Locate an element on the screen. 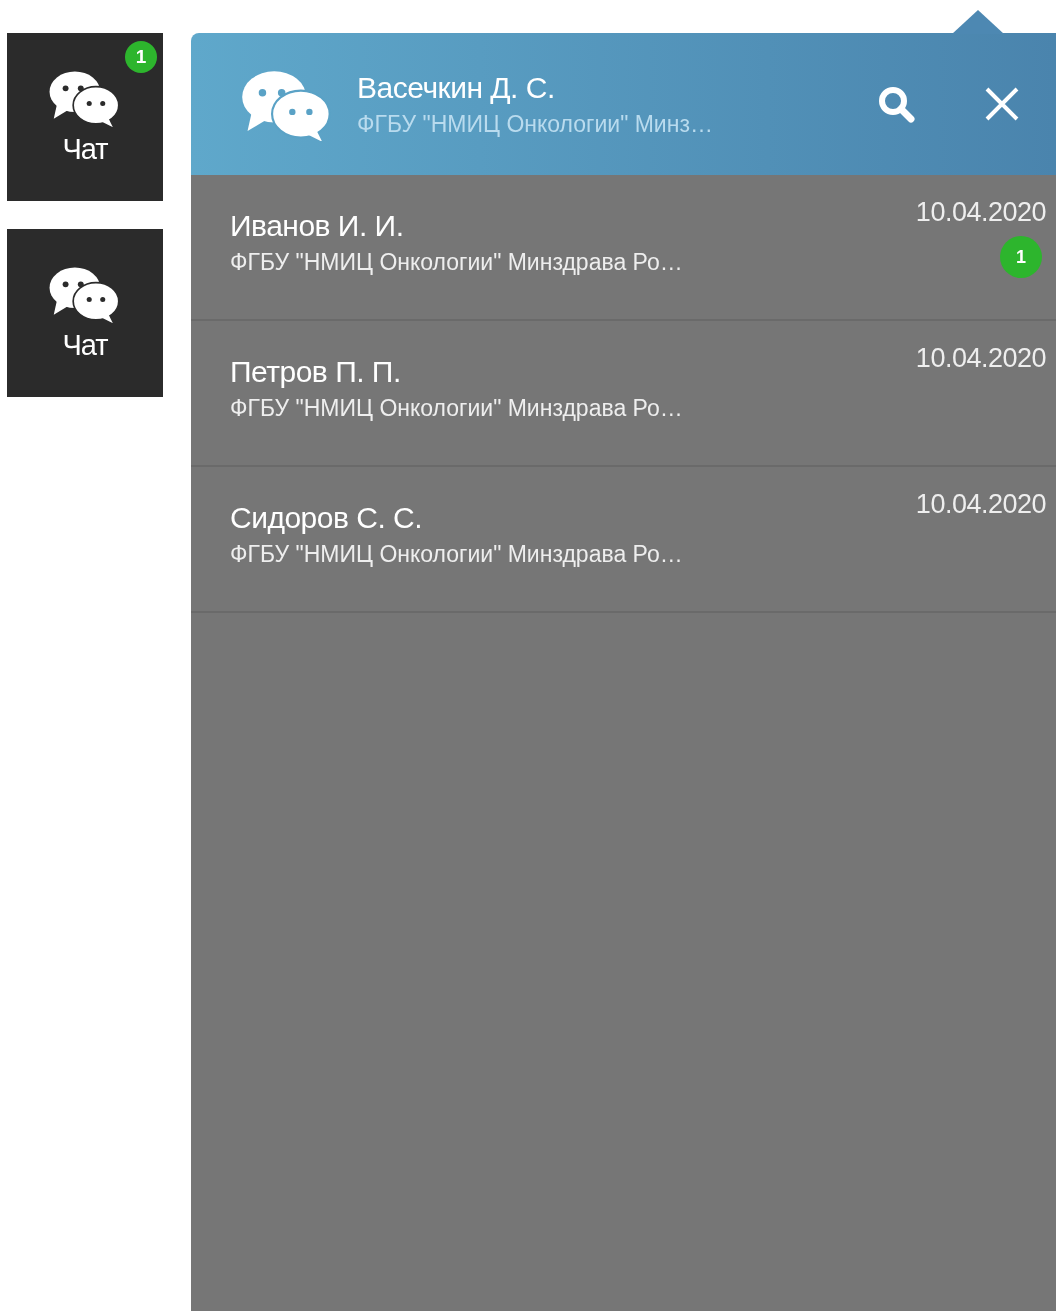 The height and width of the screenshot is (1311, 1056). chat-launcher-button: Чат is located at coordinates (85, 313).